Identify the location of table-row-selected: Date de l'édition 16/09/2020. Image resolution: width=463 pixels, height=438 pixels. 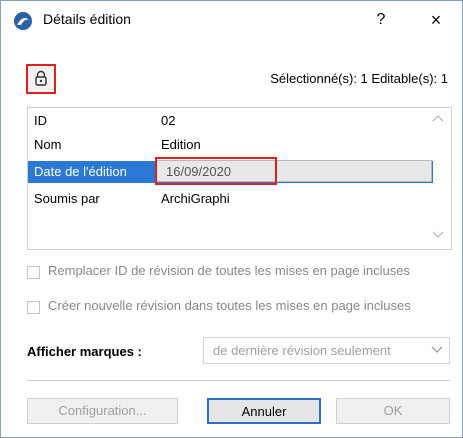
(230, 171).